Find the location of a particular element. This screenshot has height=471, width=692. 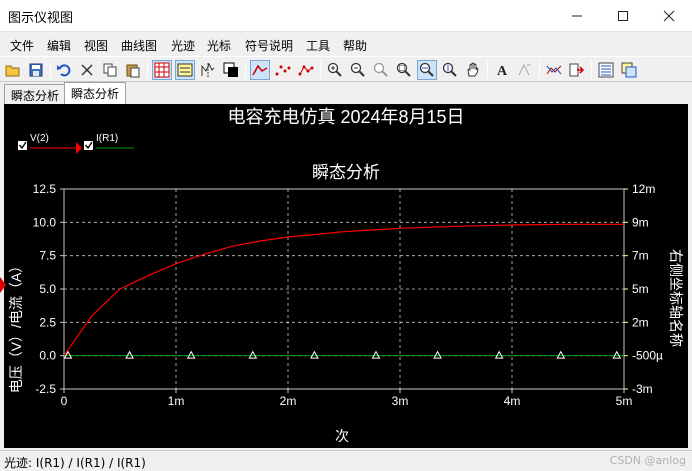

zoom-x-button is located at coordinates (427, 70).